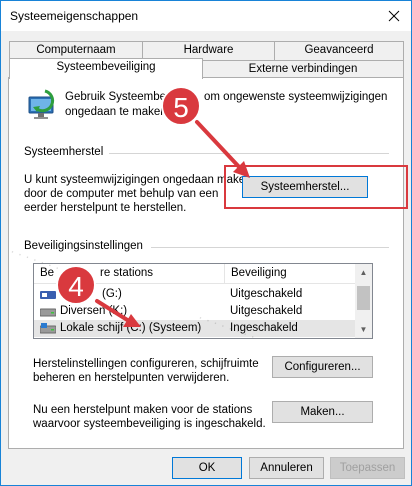 This screenshot has height=486, width=412. Describe the element at coordinates (76, 285) in the screenshot. I see `step-badge-4: 4` at that location.